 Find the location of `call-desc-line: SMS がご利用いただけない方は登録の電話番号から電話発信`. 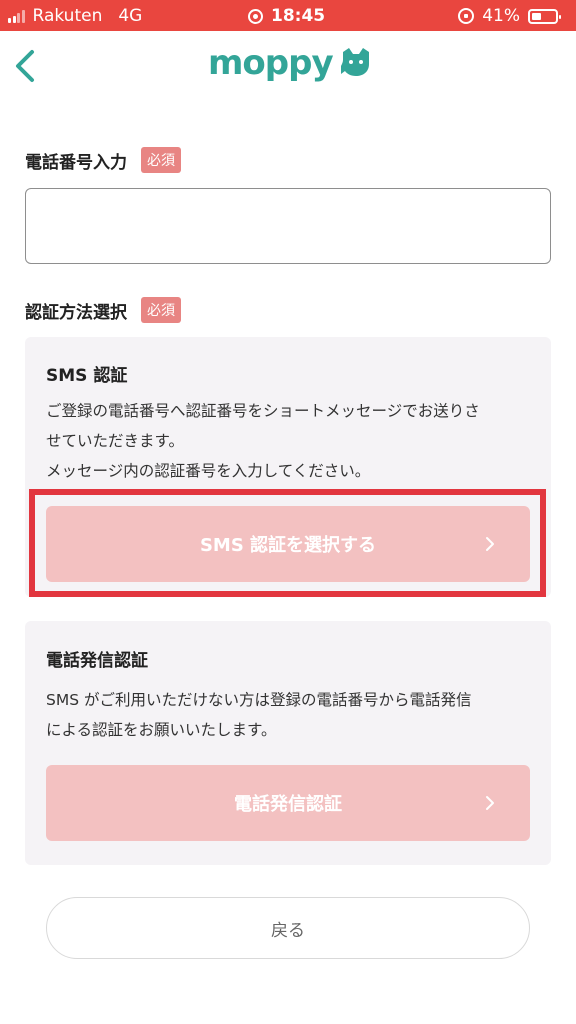

call-desc-line: SMS がご利用いただけない方は登録の電話番号から電話発信 is located at coordinates (259, 700).